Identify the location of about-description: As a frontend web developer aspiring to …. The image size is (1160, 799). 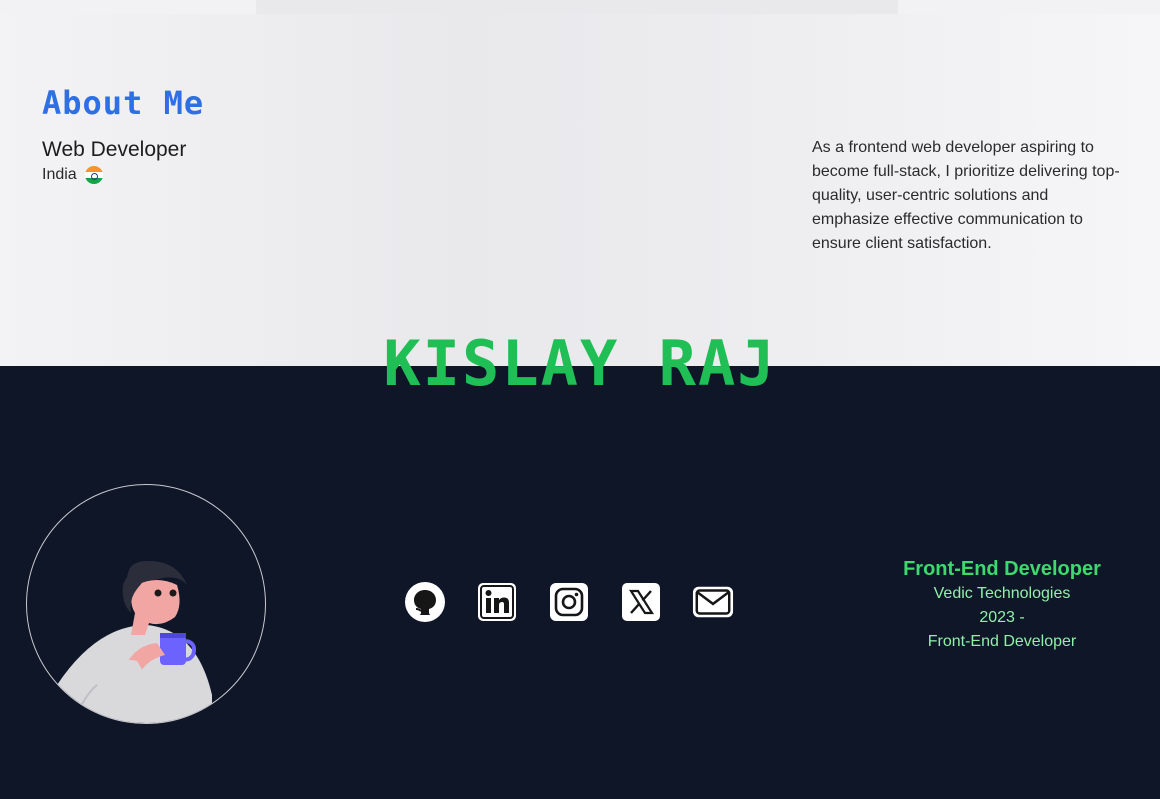
(966, 195).